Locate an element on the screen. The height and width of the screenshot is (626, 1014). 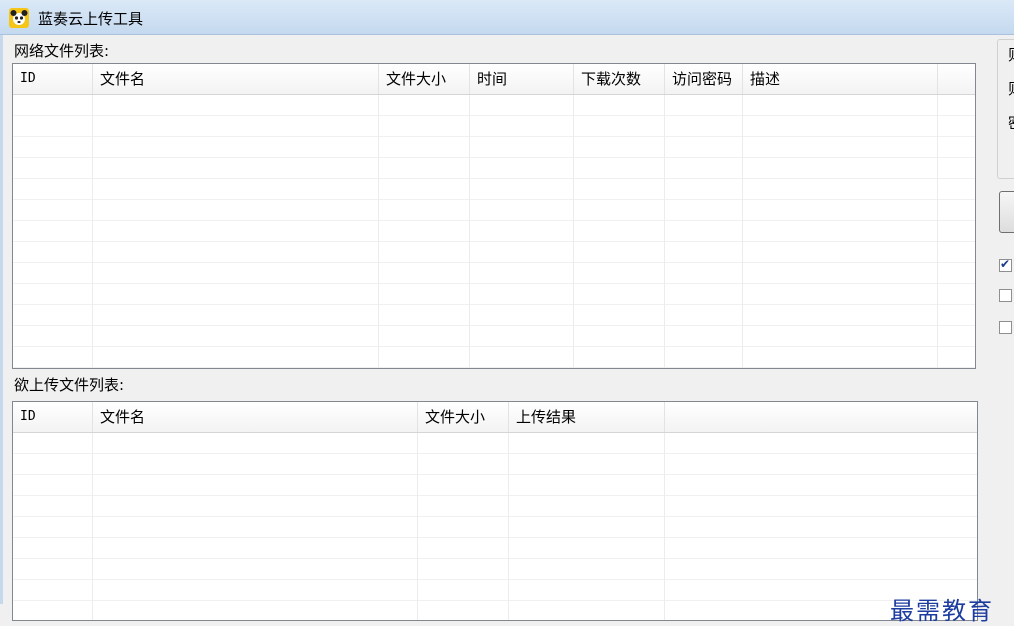
account-field-label: 则 is located at coordinates (1011, 88).